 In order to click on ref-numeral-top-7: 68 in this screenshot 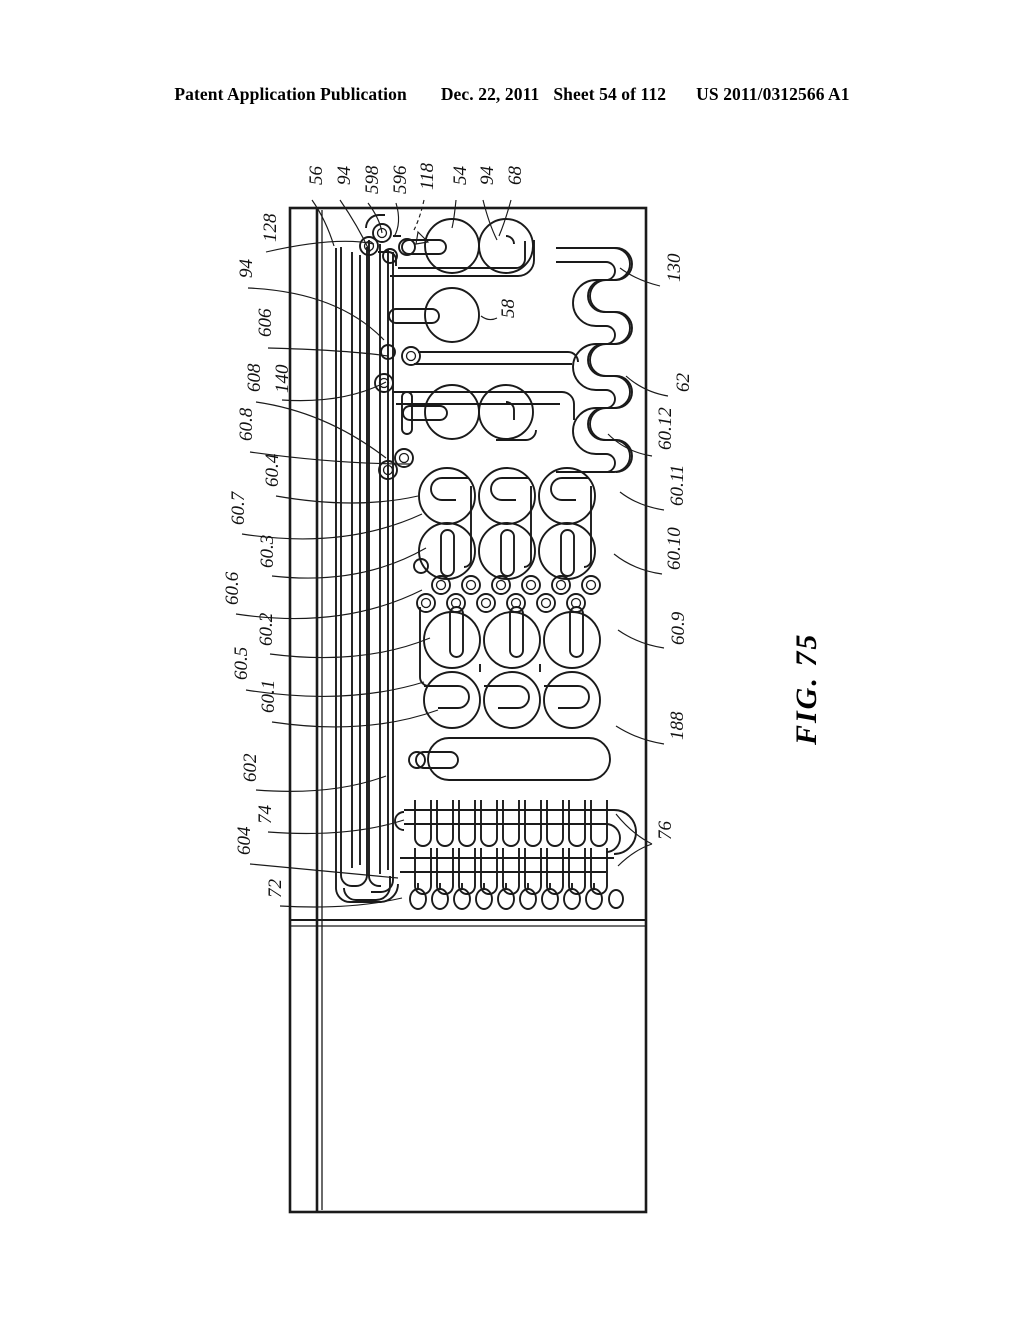, I will do `click(515, 175)`.